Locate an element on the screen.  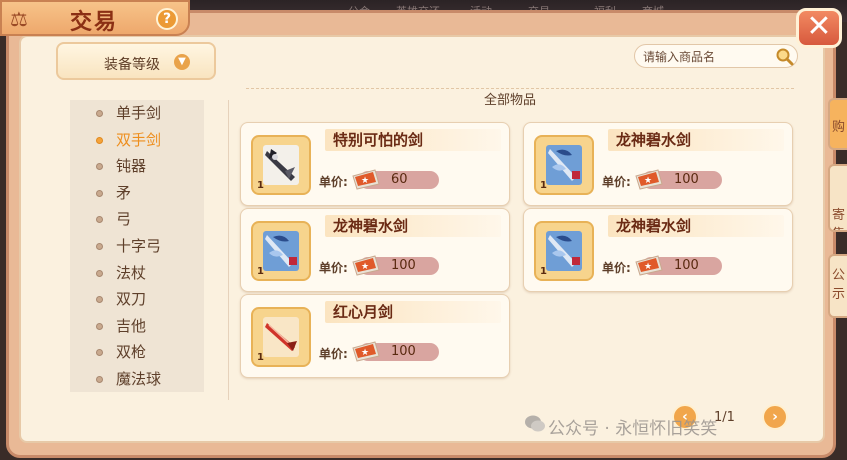
level-dropdown: 装备等级 ▼ is located at coordinates (136, 61).